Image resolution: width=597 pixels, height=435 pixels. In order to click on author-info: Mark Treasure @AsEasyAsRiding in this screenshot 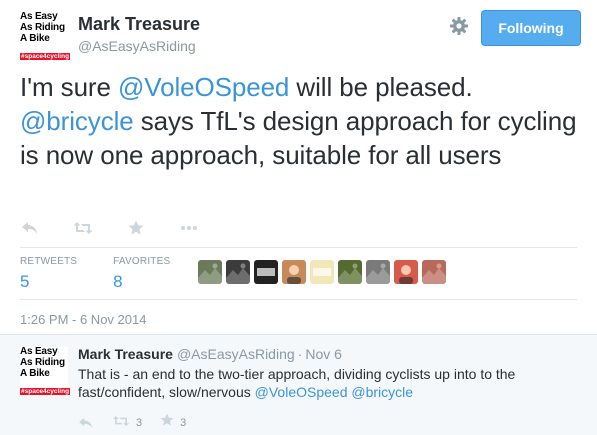, I will do `click(139, 34)`.